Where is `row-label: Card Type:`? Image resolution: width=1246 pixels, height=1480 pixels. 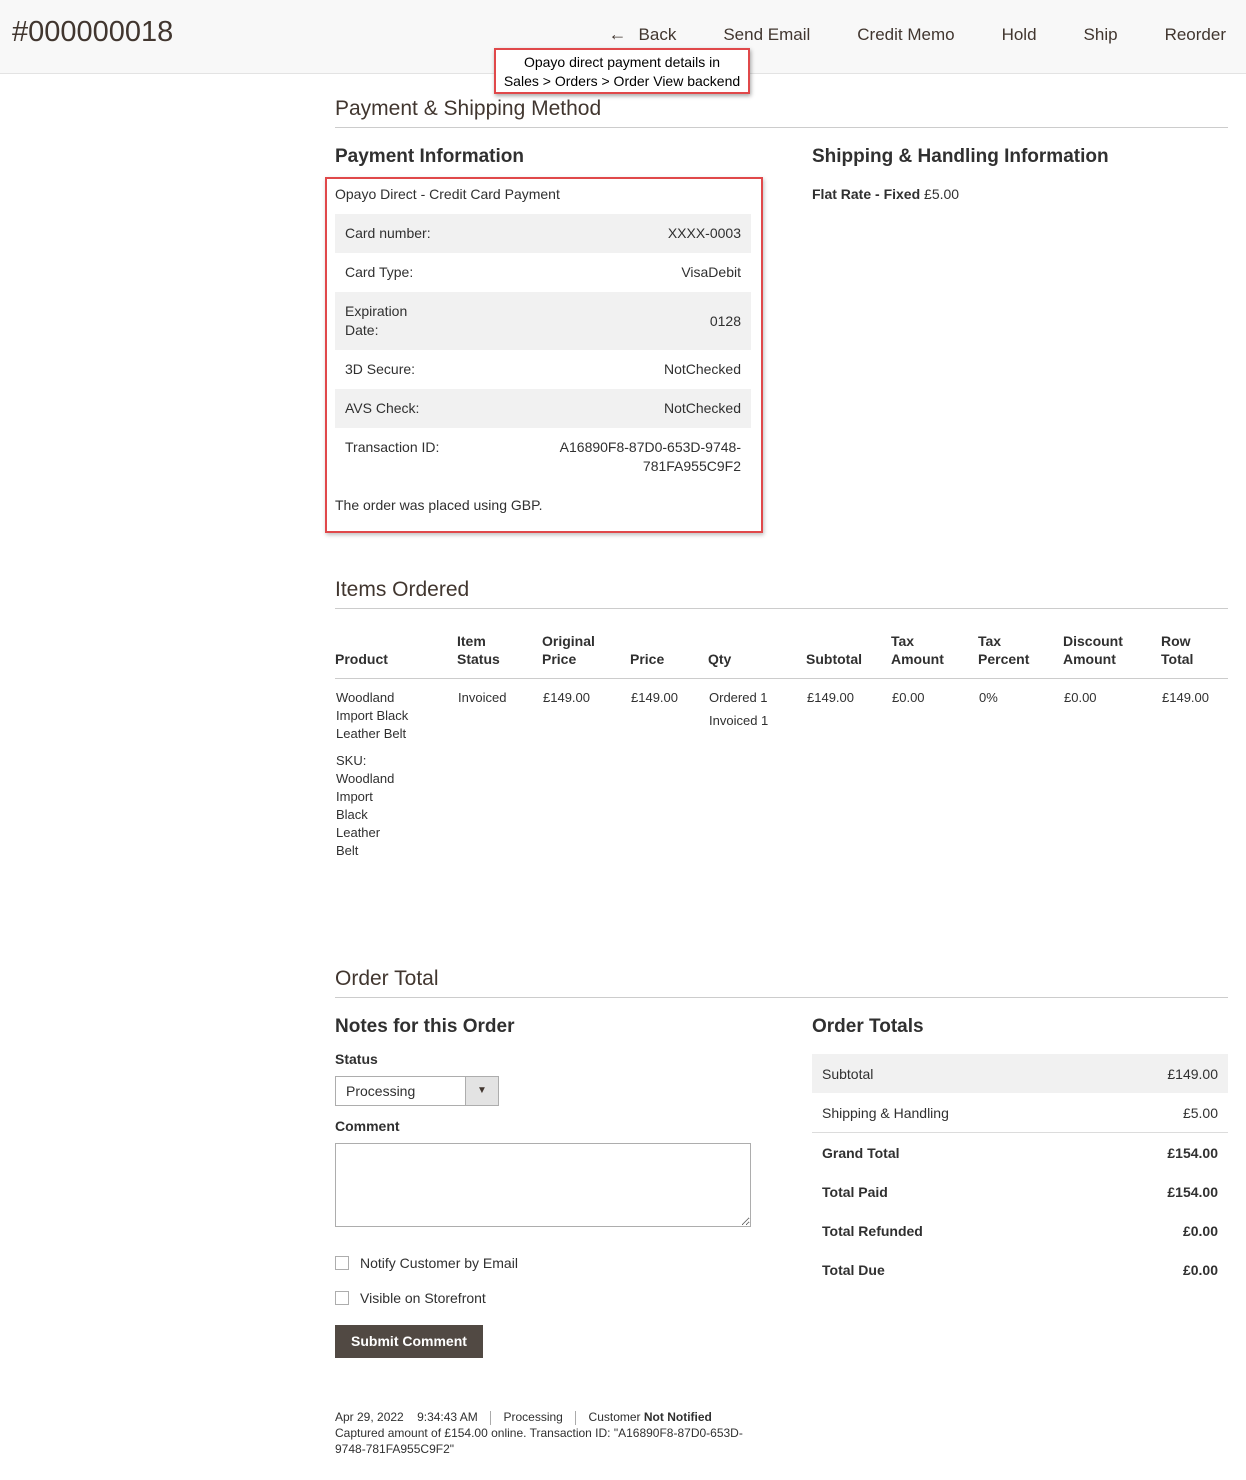 row-label: Card Type: is located at coordinates (379, 272).